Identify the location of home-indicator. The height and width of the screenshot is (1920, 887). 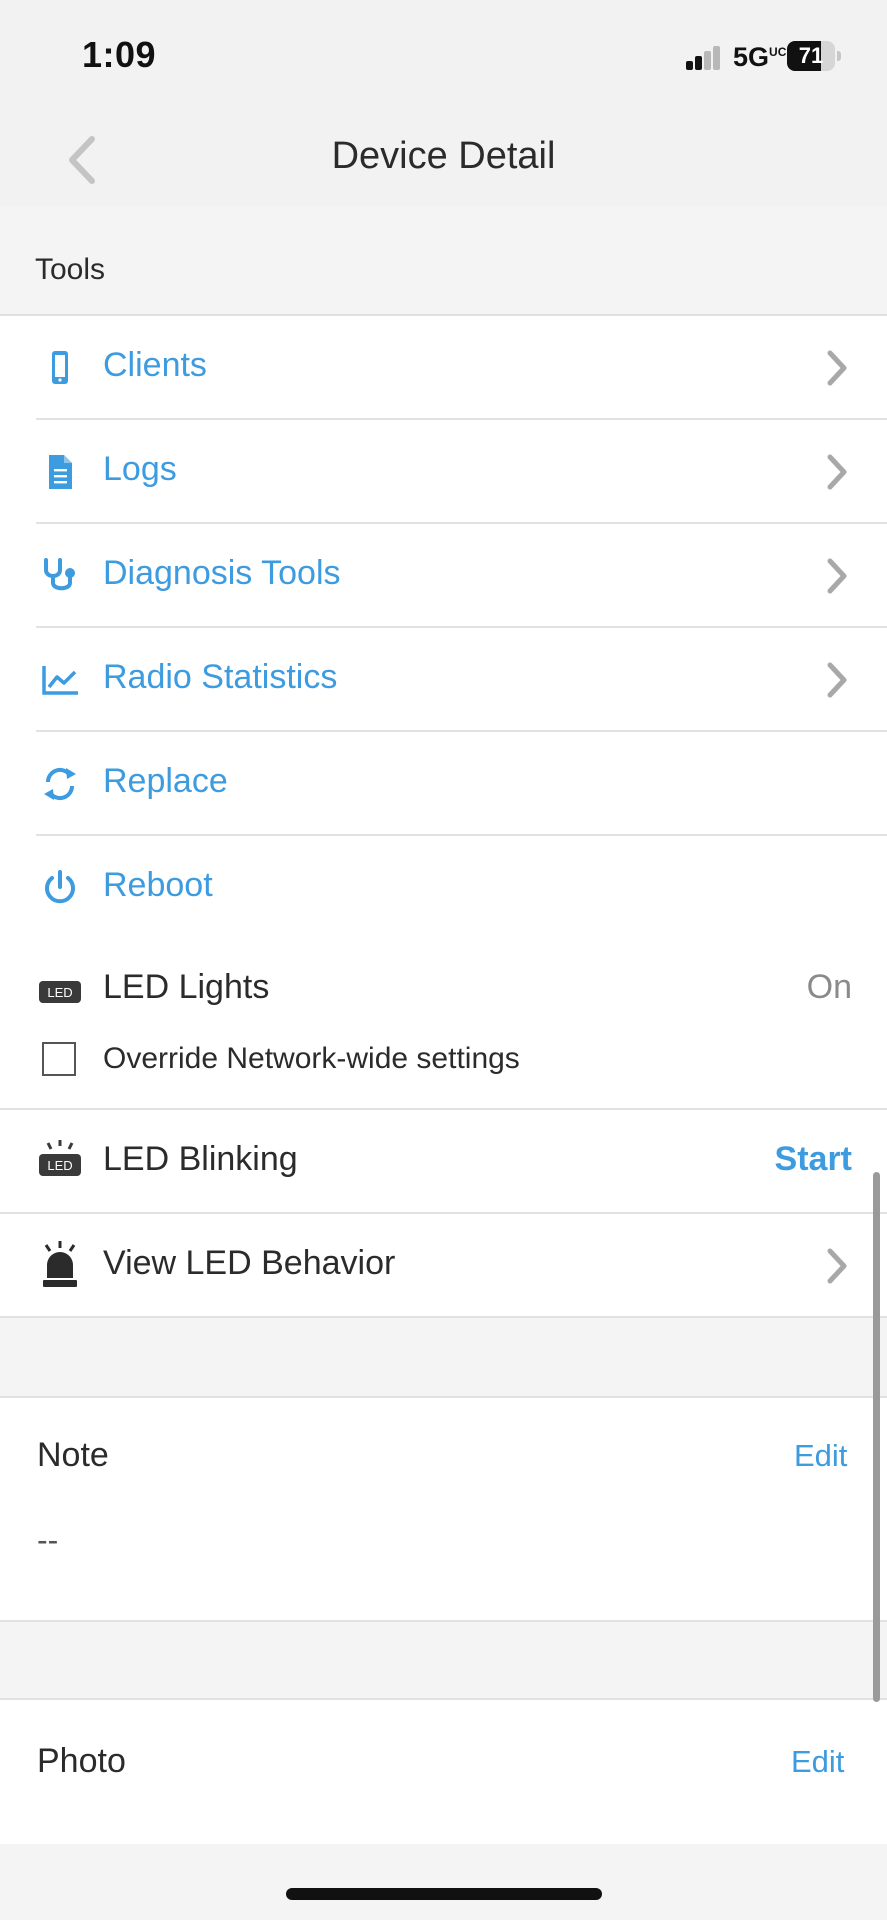
(444, 1894).